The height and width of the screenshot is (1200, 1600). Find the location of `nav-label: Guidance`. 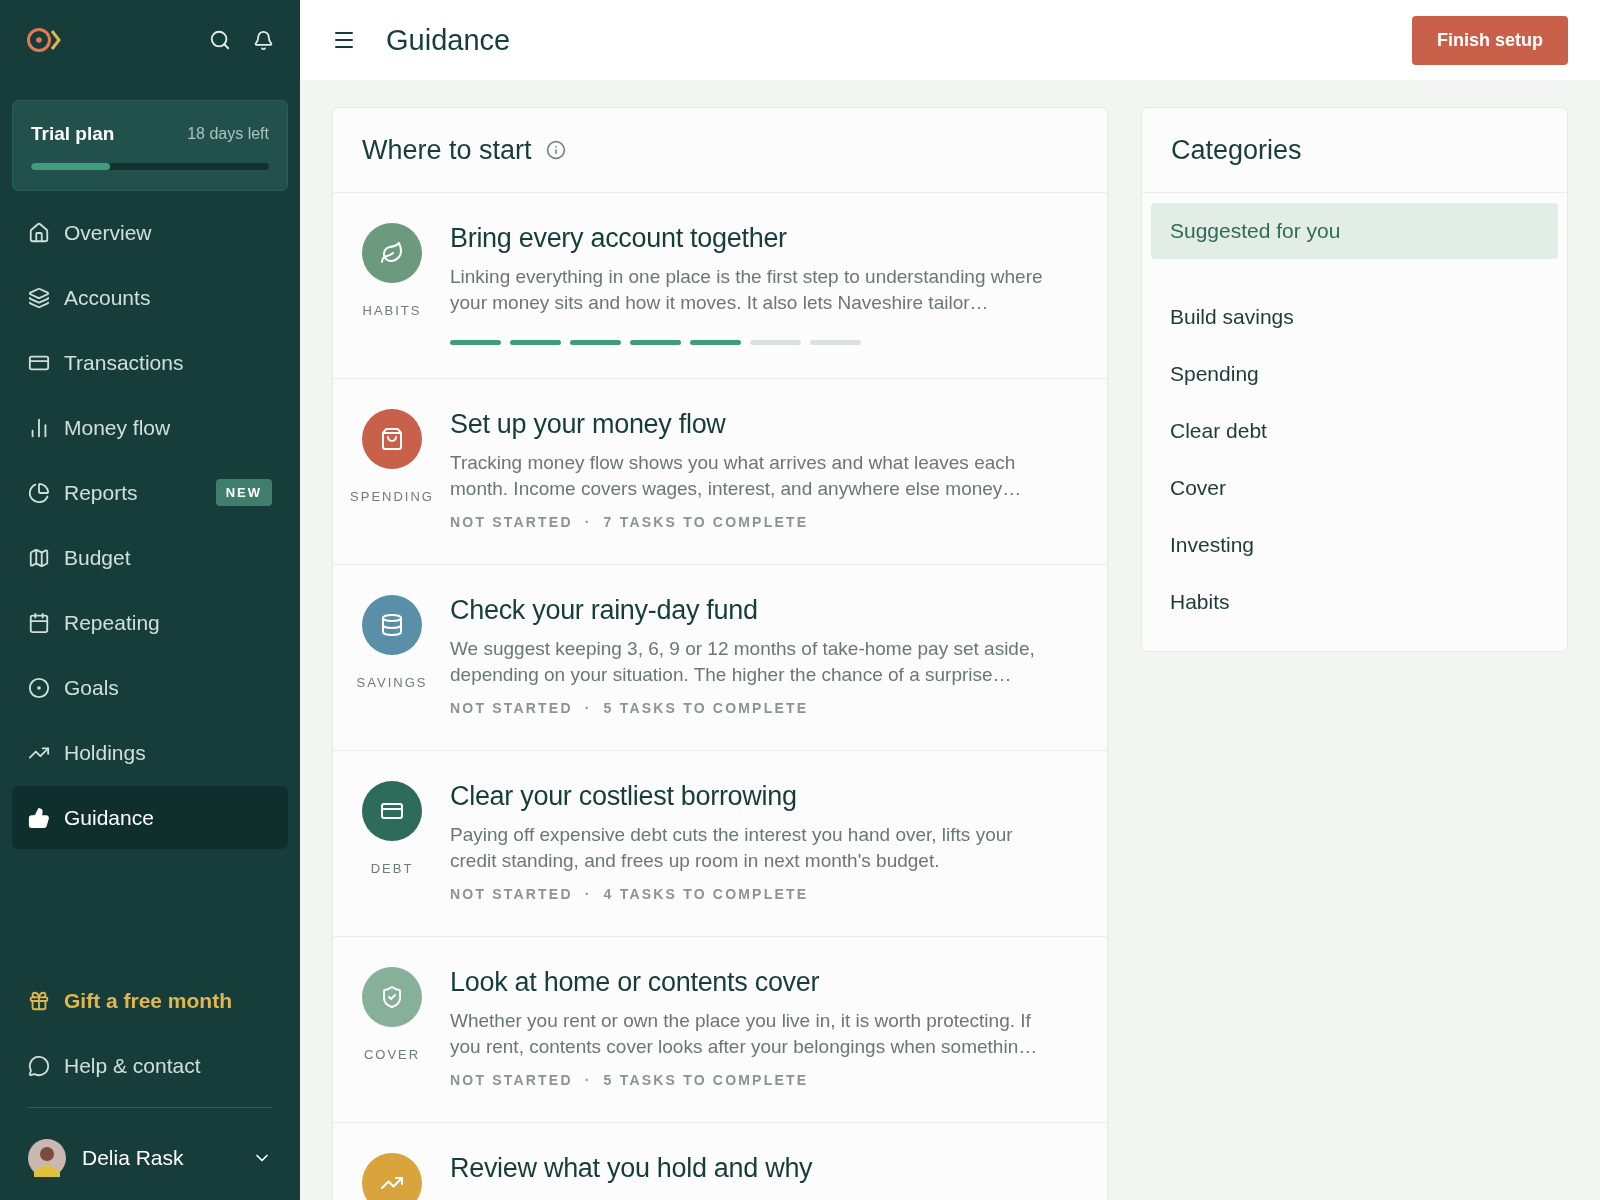

nav-label: Guidance is located at coordinates (109, 817).